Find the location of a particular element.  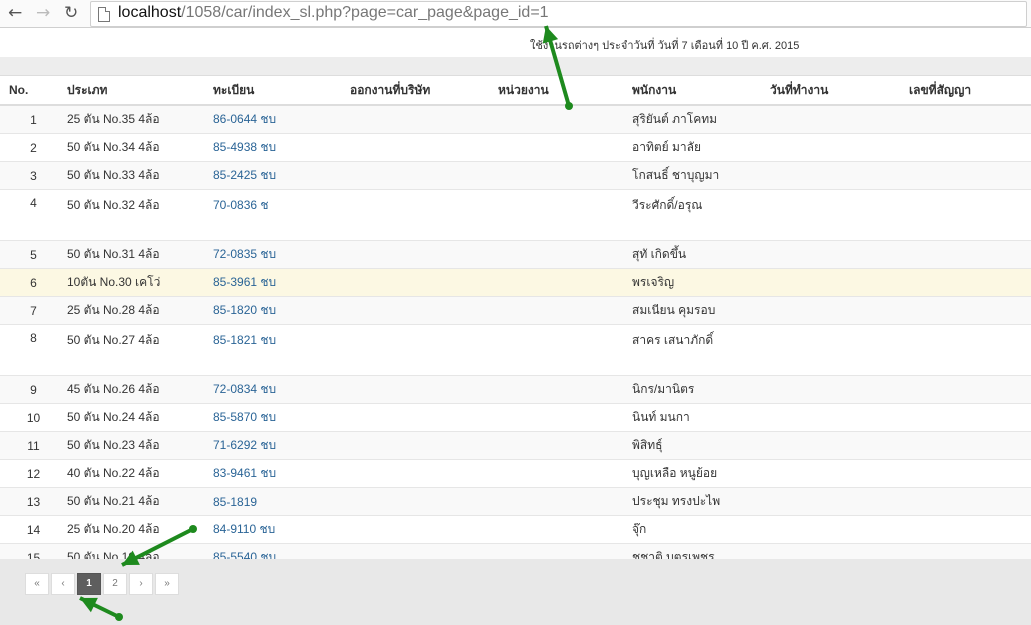

plate-link: 86-0644 ชบ is located at coordinates (244, 119).